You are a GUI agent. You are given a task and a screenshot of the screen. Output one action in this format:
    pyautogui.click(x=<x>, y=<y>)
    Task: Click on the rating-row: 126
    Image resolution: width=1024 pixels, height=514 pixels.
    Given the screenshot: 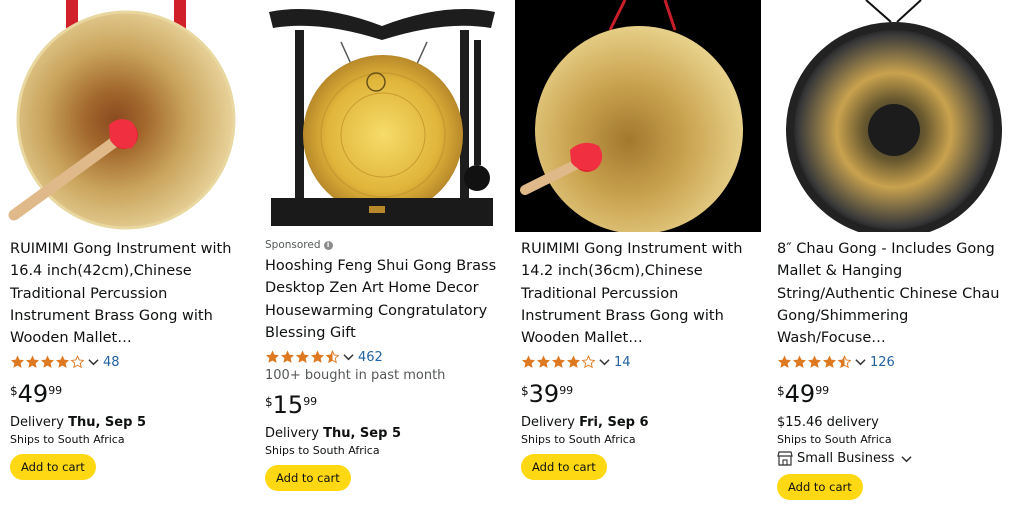 What is the action you would take?
    pyautogui.click(x=895, y=362)
    